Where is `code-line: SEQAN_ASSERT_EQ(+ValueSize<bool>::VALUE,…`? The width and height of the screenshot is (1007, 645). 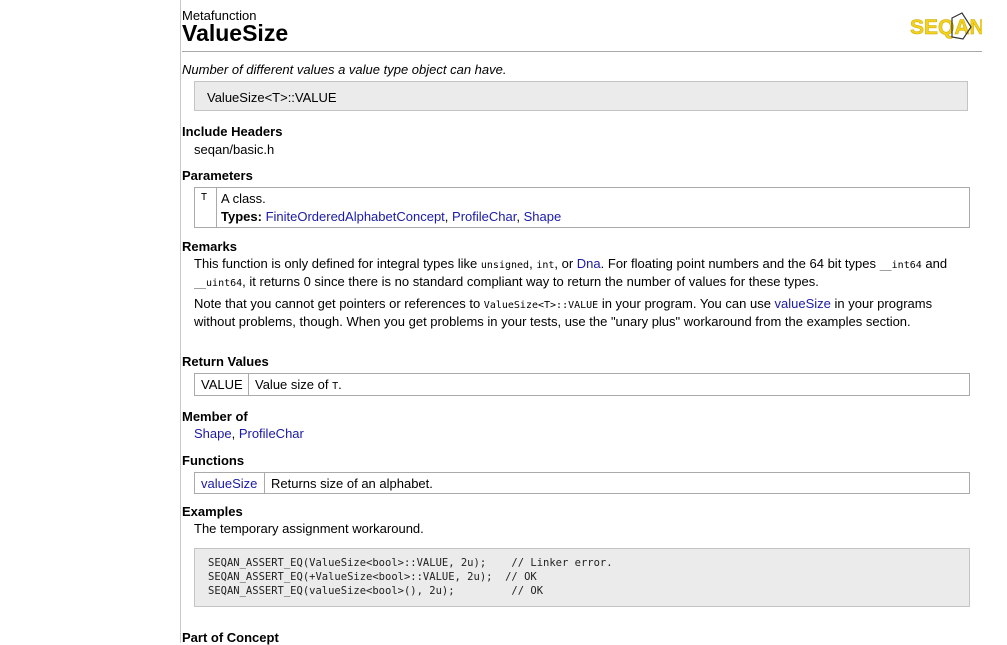 code-line: SEQAN_ASSERT_EQ(+ValueSize<bool>::VALUE,… is located at coordinates (372, 577).